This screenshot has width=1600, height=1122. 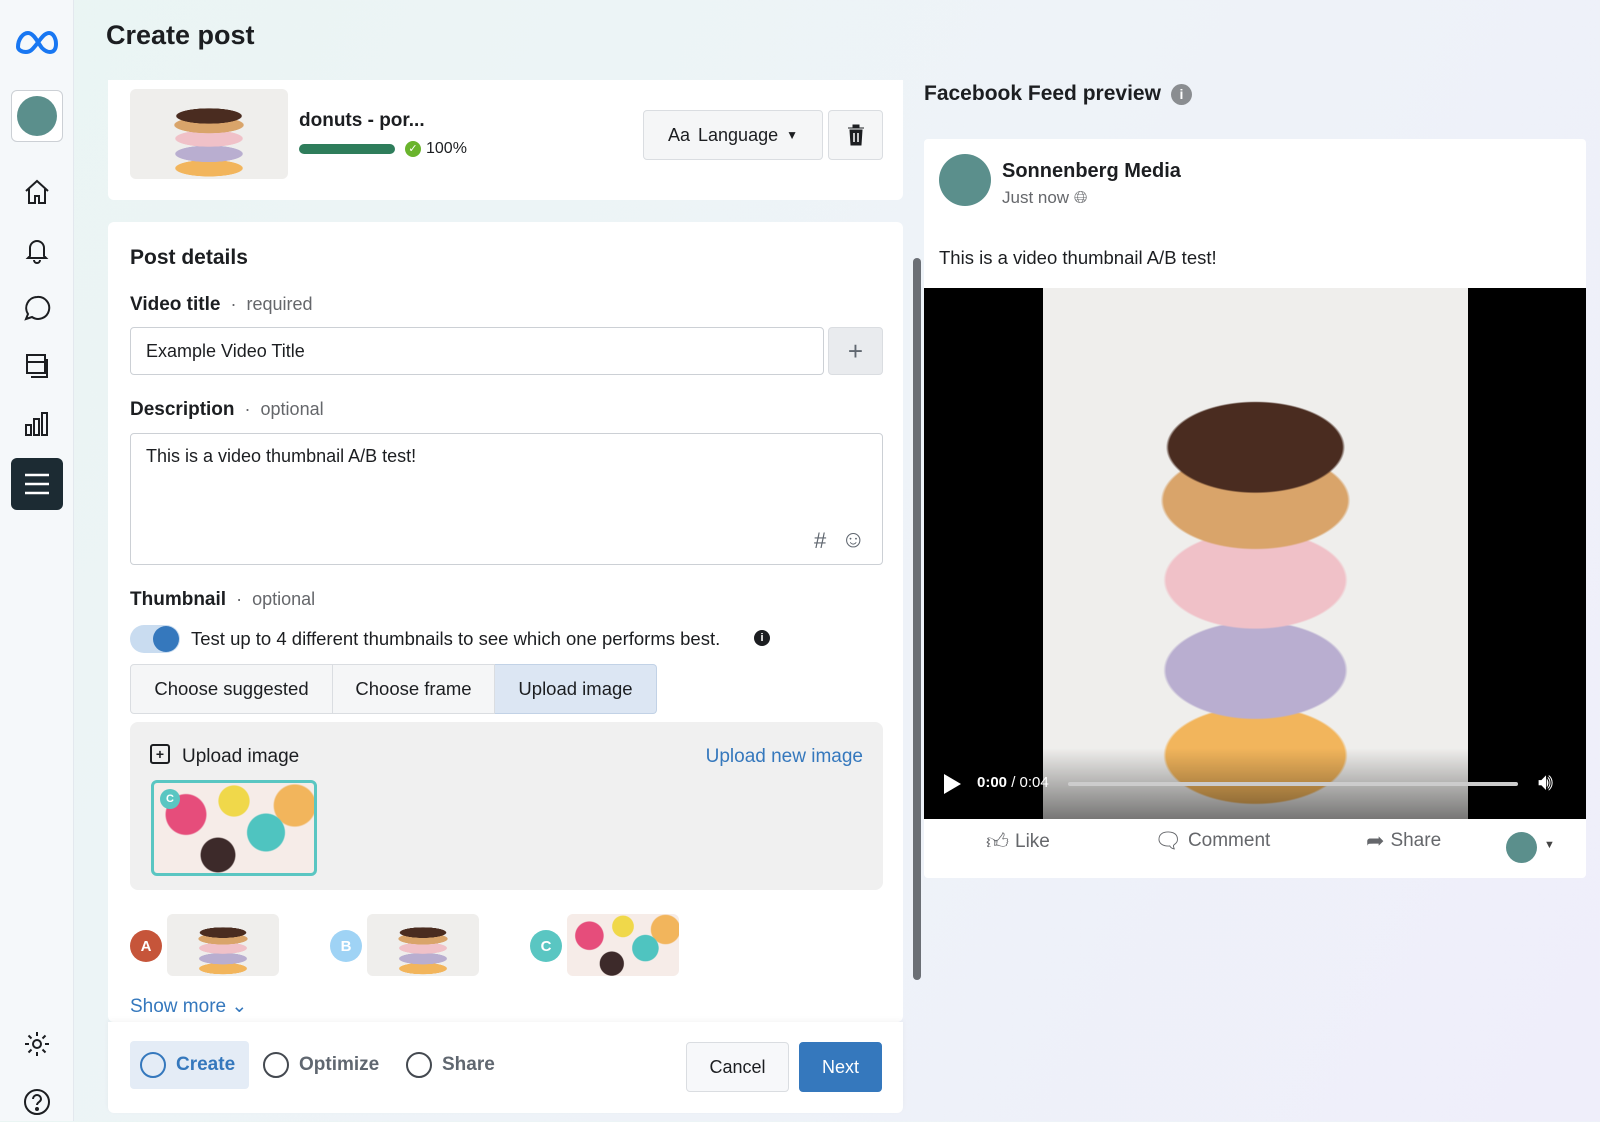 What do you see at coordinates (1080, 197) in the screenshot?
I see `globe-icon: 🌐︎` at bounding box center [1080, 197].